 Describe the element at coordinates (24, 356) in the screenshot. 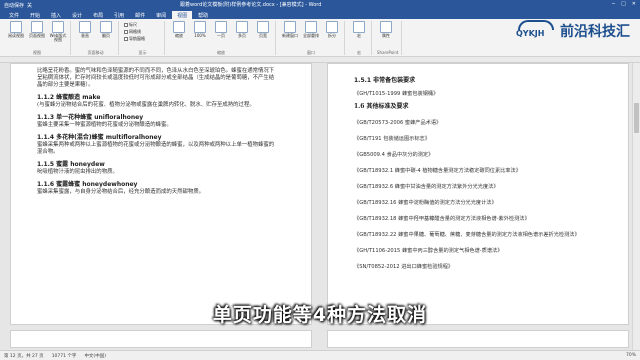

I see `page-count: 第 12 页，共 27 页` at that location.